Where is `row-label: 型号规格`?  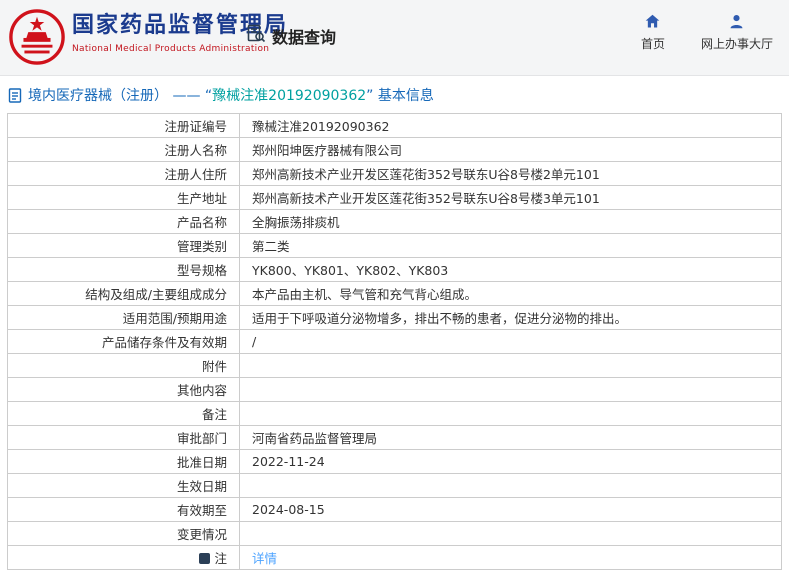 row-label: 型号规格 is located at coordinates (123, 269).